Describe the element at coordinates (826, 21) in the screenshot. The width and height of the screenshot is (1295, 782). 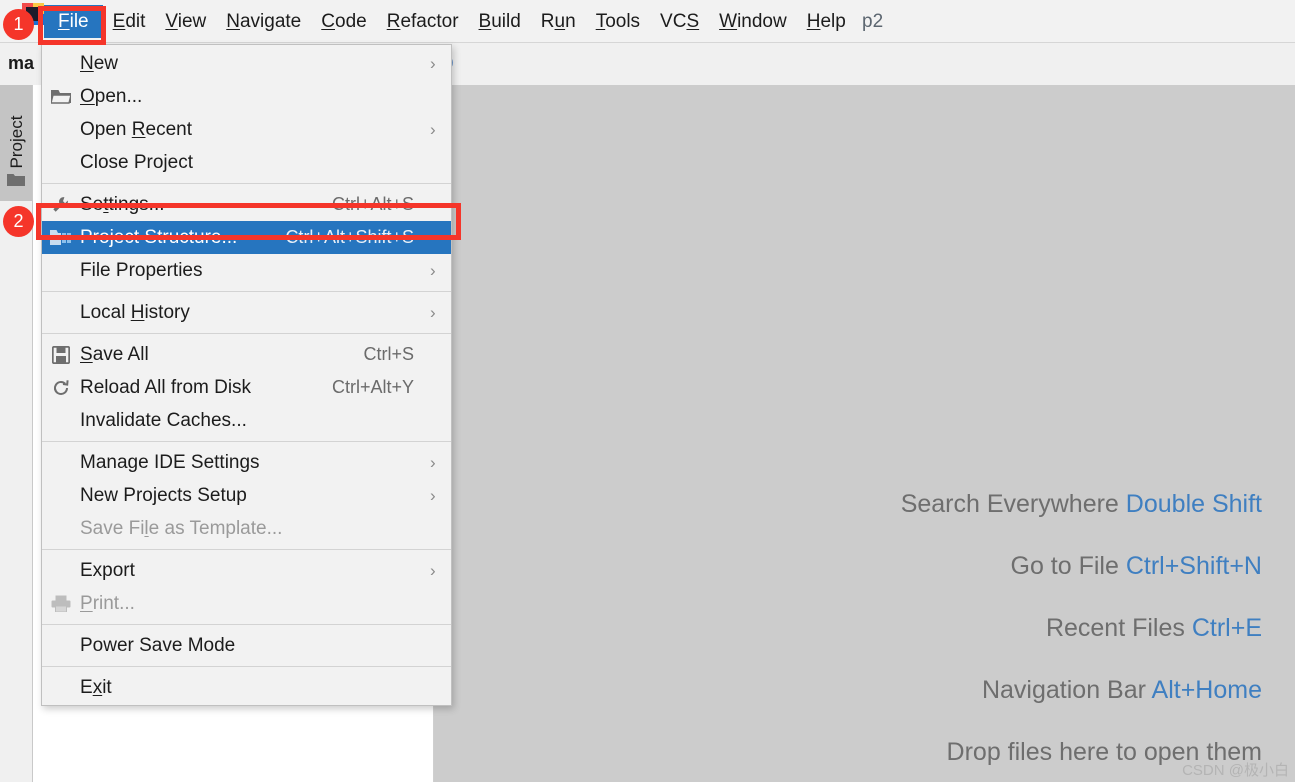
I see `menubar-help: Help` at that location.